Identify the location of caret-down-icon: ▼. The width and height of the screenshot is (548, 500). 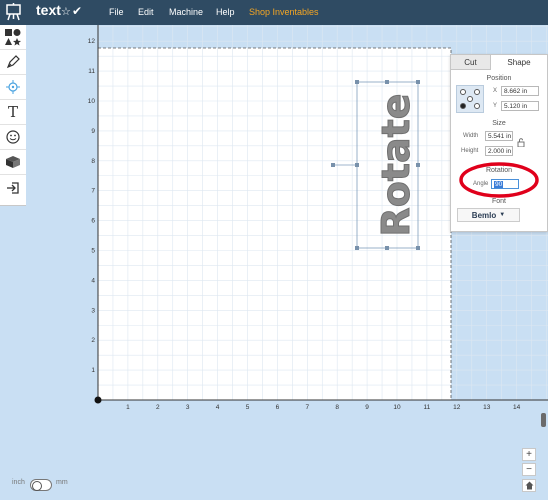
(502, 215).